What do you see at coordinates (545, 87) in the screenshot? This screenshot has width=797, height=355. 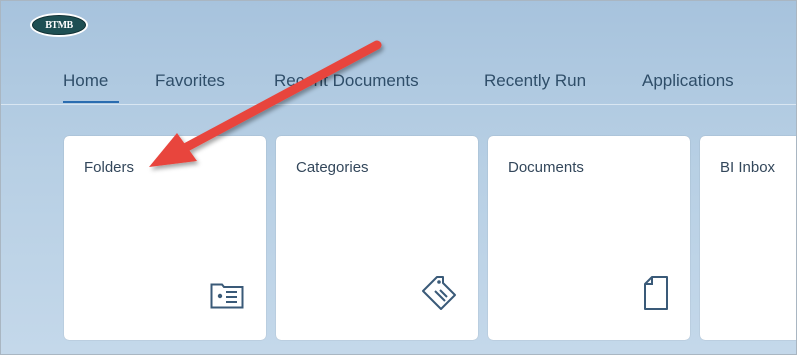 I see `tab-recently-run: Recently Run` at bounding box center [545, 87].